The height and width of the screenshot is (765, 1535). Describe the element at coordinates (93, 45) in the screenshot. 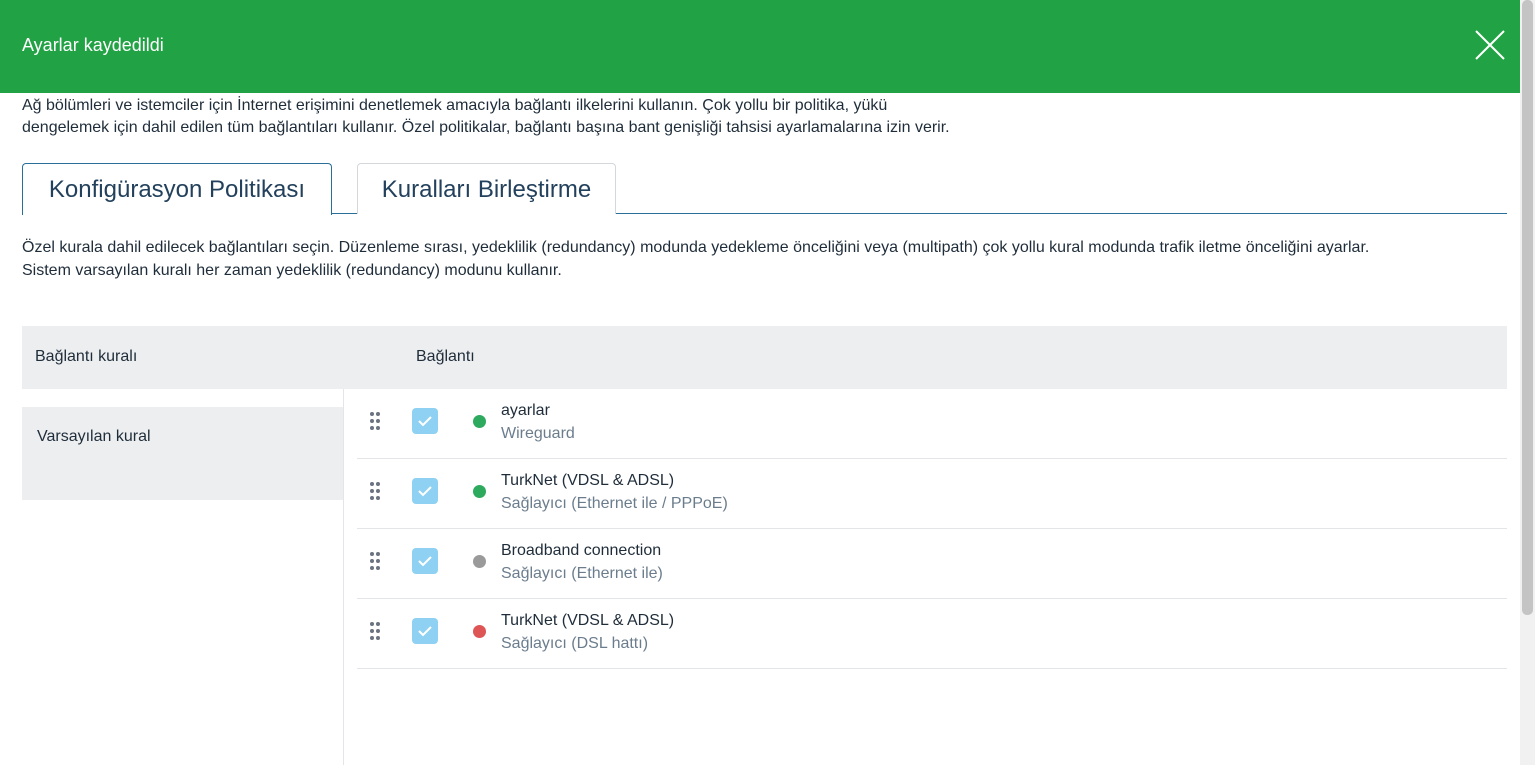

I see `toast-message: Ayarlar kaydedildi` at that location.